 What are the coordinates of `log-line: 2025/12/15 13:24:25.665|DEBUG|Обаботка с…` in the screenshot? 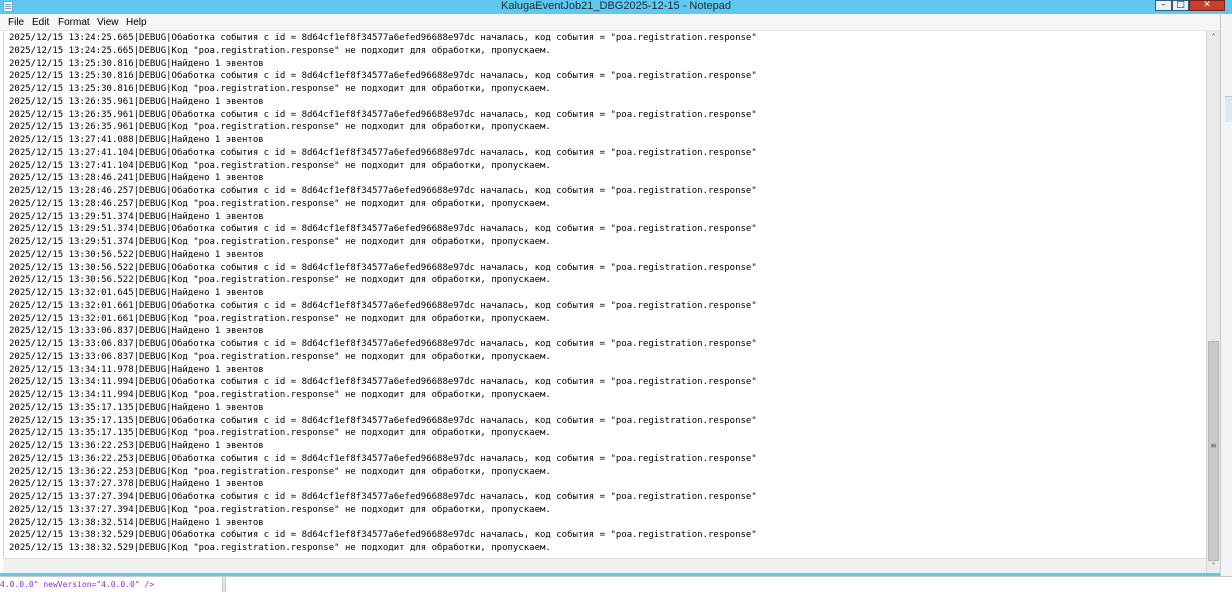 It's located at (383, 38).